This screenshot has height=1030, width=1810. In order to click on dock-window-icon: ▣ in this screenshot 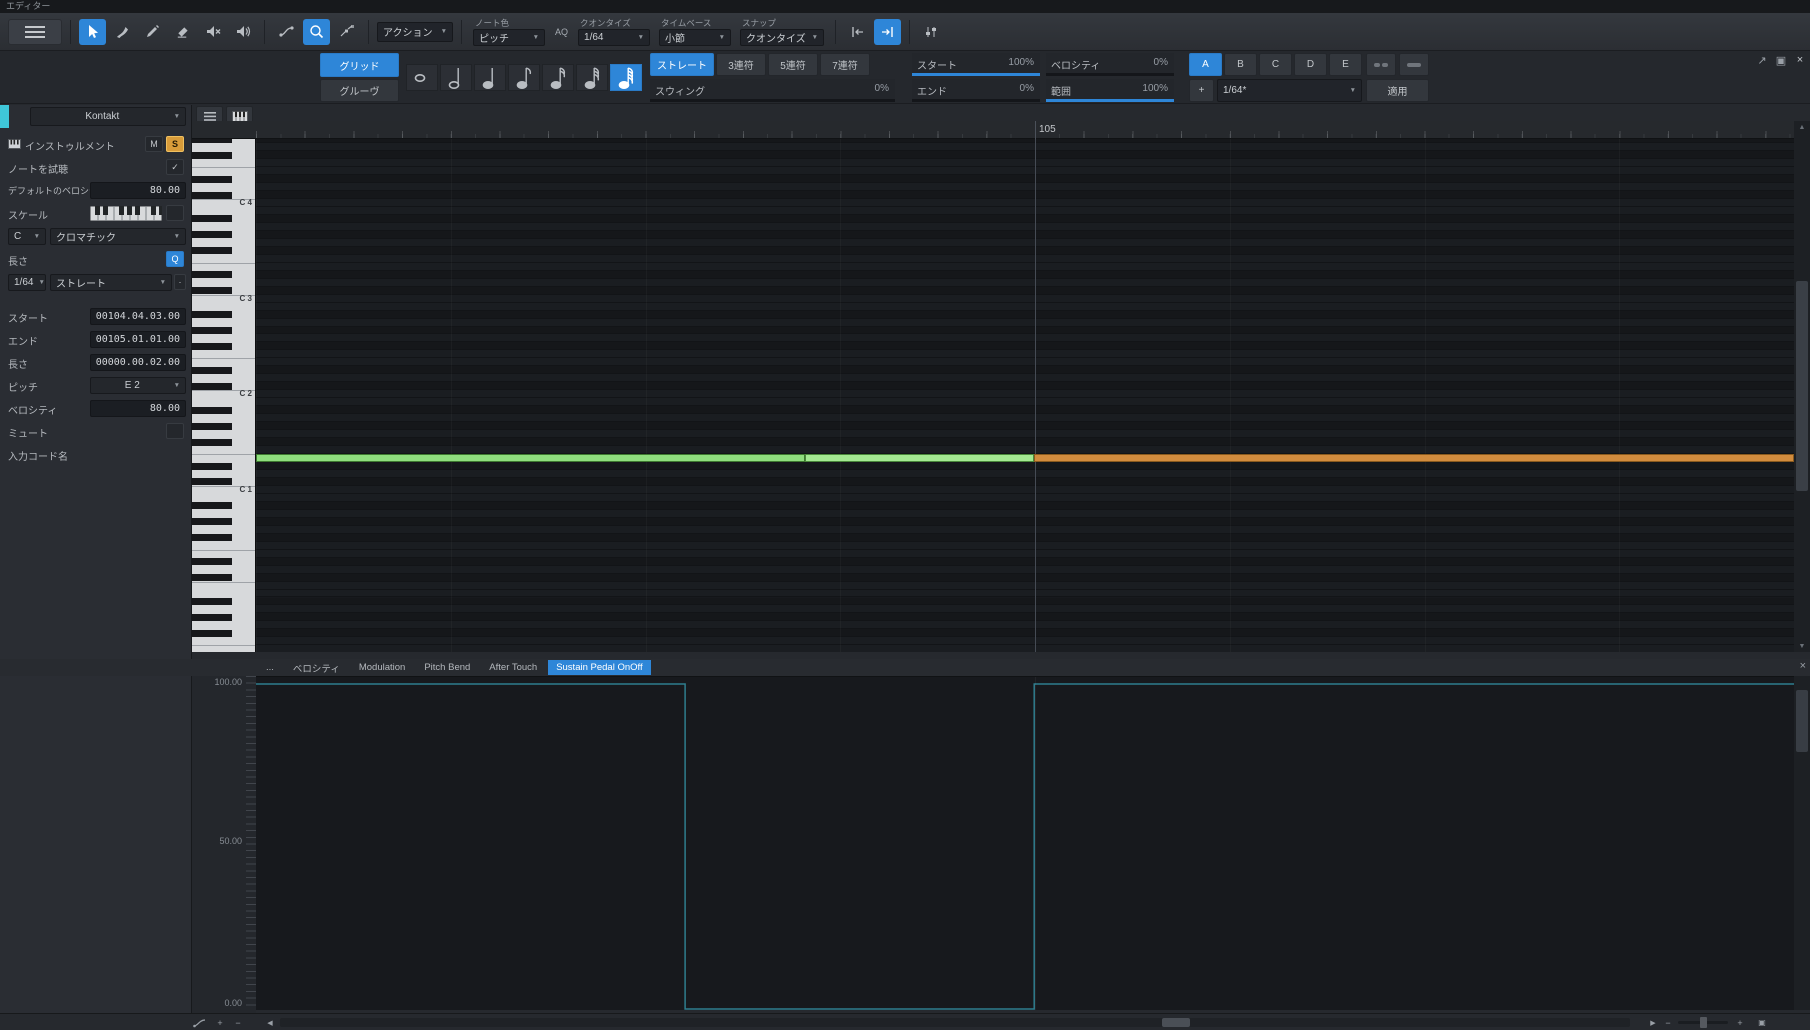, I will do `click(1781, 60)`.